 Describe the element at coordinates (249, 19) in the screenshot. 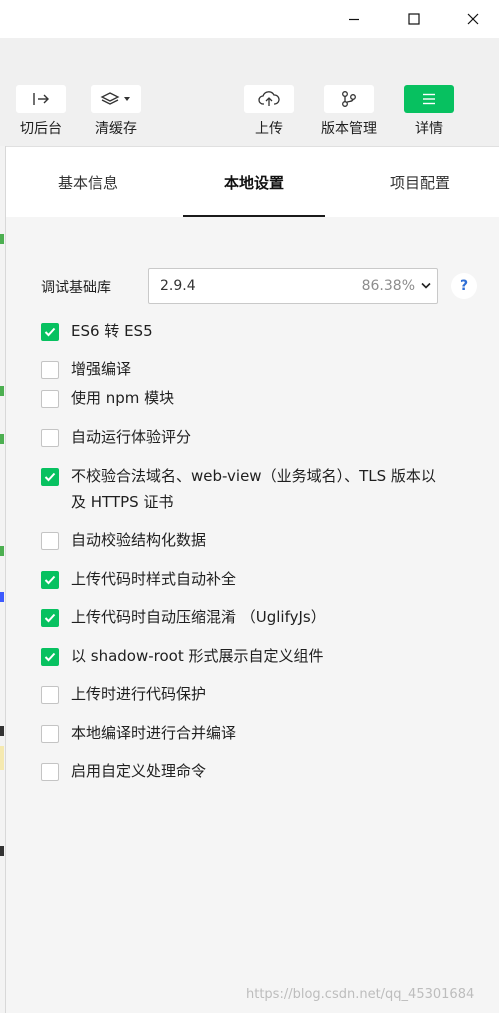

I see `title-bar` at that location.